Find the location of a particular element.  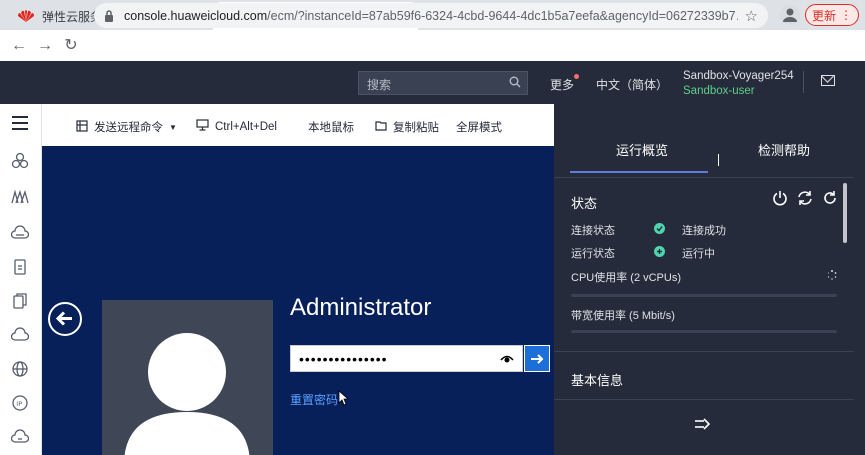

back-icon: ← is located at coordinates (19, 46).